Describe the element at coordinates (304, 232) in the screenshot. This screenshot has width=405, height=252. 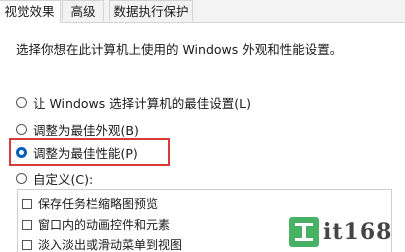
I see `green-site-logo-icon` at that location.